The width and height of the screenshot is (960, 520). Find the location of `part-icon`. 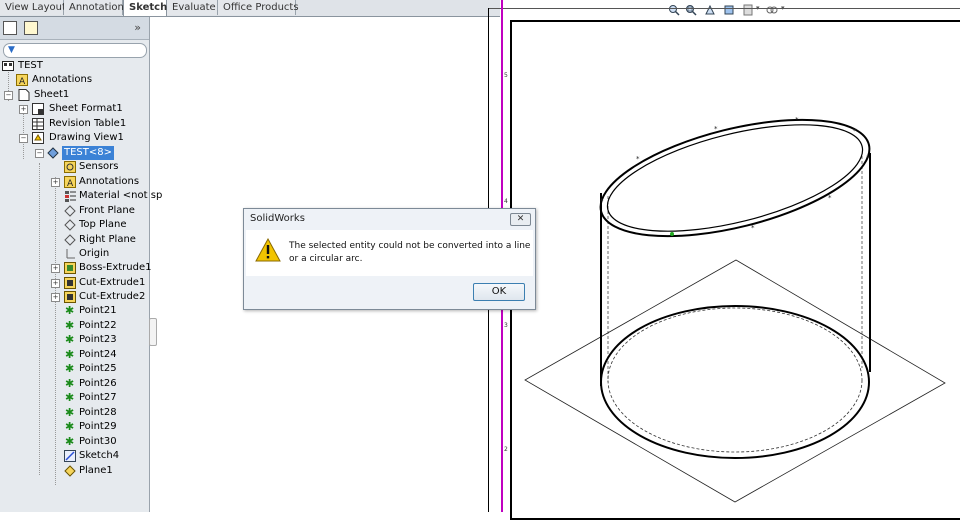

part-icon is located at coordinates (53, 153).